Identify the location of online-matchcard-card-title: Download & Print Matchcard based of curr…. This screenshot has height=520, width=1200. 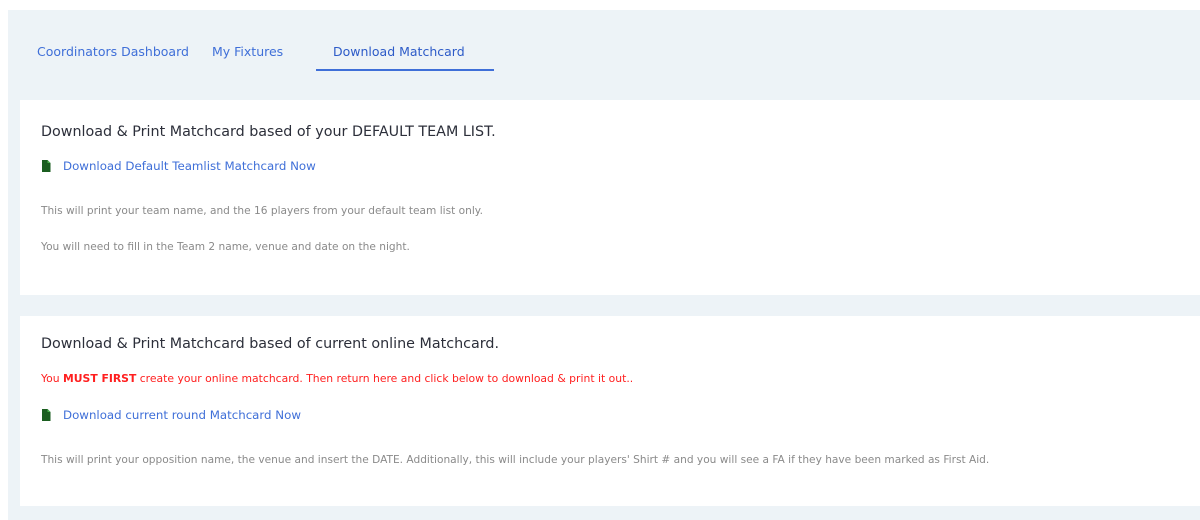
(270, 344).